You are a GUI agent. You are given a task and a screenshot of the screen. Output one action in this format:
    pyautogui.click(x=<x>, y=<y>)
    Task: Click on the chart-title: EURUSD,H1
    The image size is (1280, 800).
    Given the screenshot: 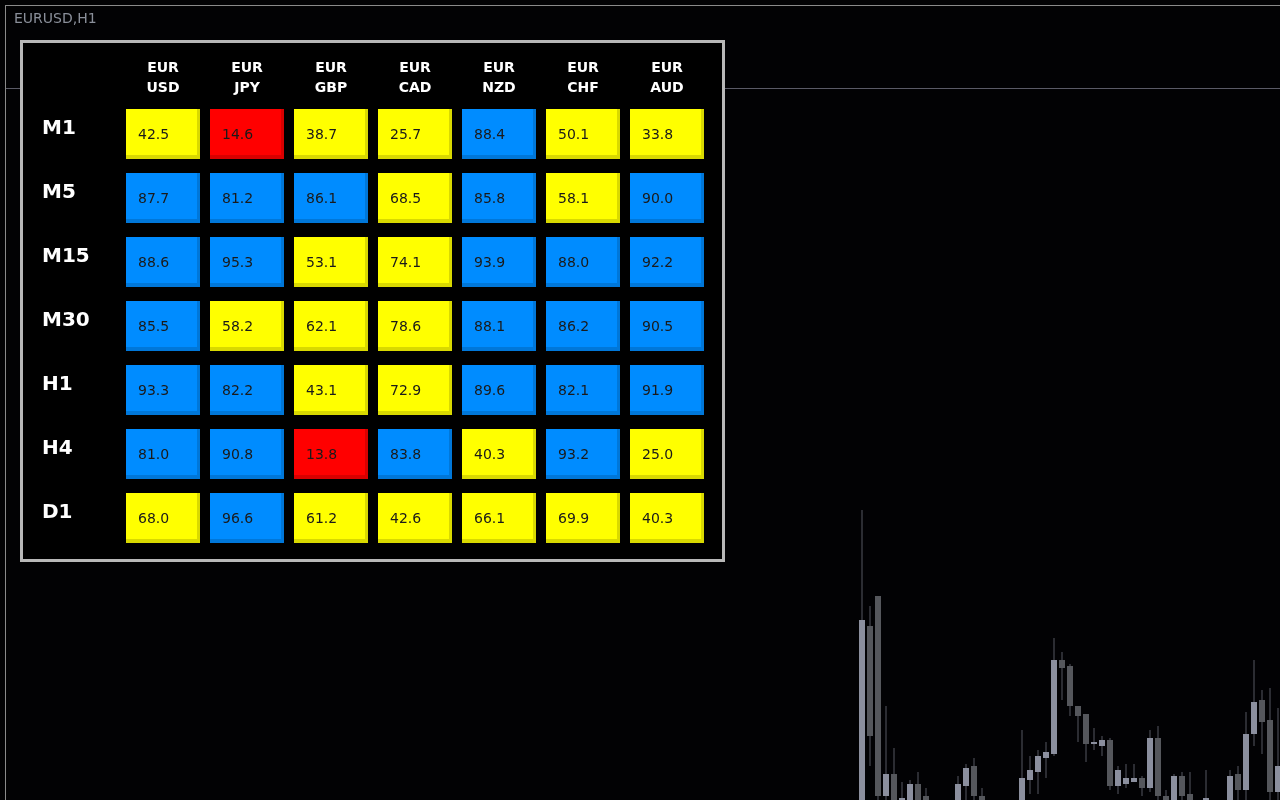 What is the action you would take?
    pyautogui.click(x=55, y=18)
    